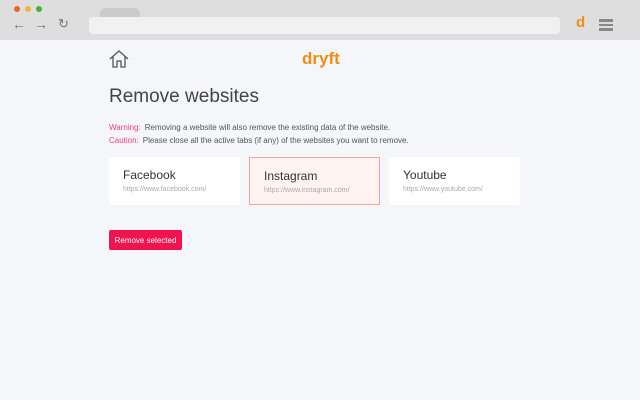 The image size is (640, 400). Describe the element at coordinates (443, 189) in the screenshot. I see `website-url: https://www.youtube.com/` at that location.